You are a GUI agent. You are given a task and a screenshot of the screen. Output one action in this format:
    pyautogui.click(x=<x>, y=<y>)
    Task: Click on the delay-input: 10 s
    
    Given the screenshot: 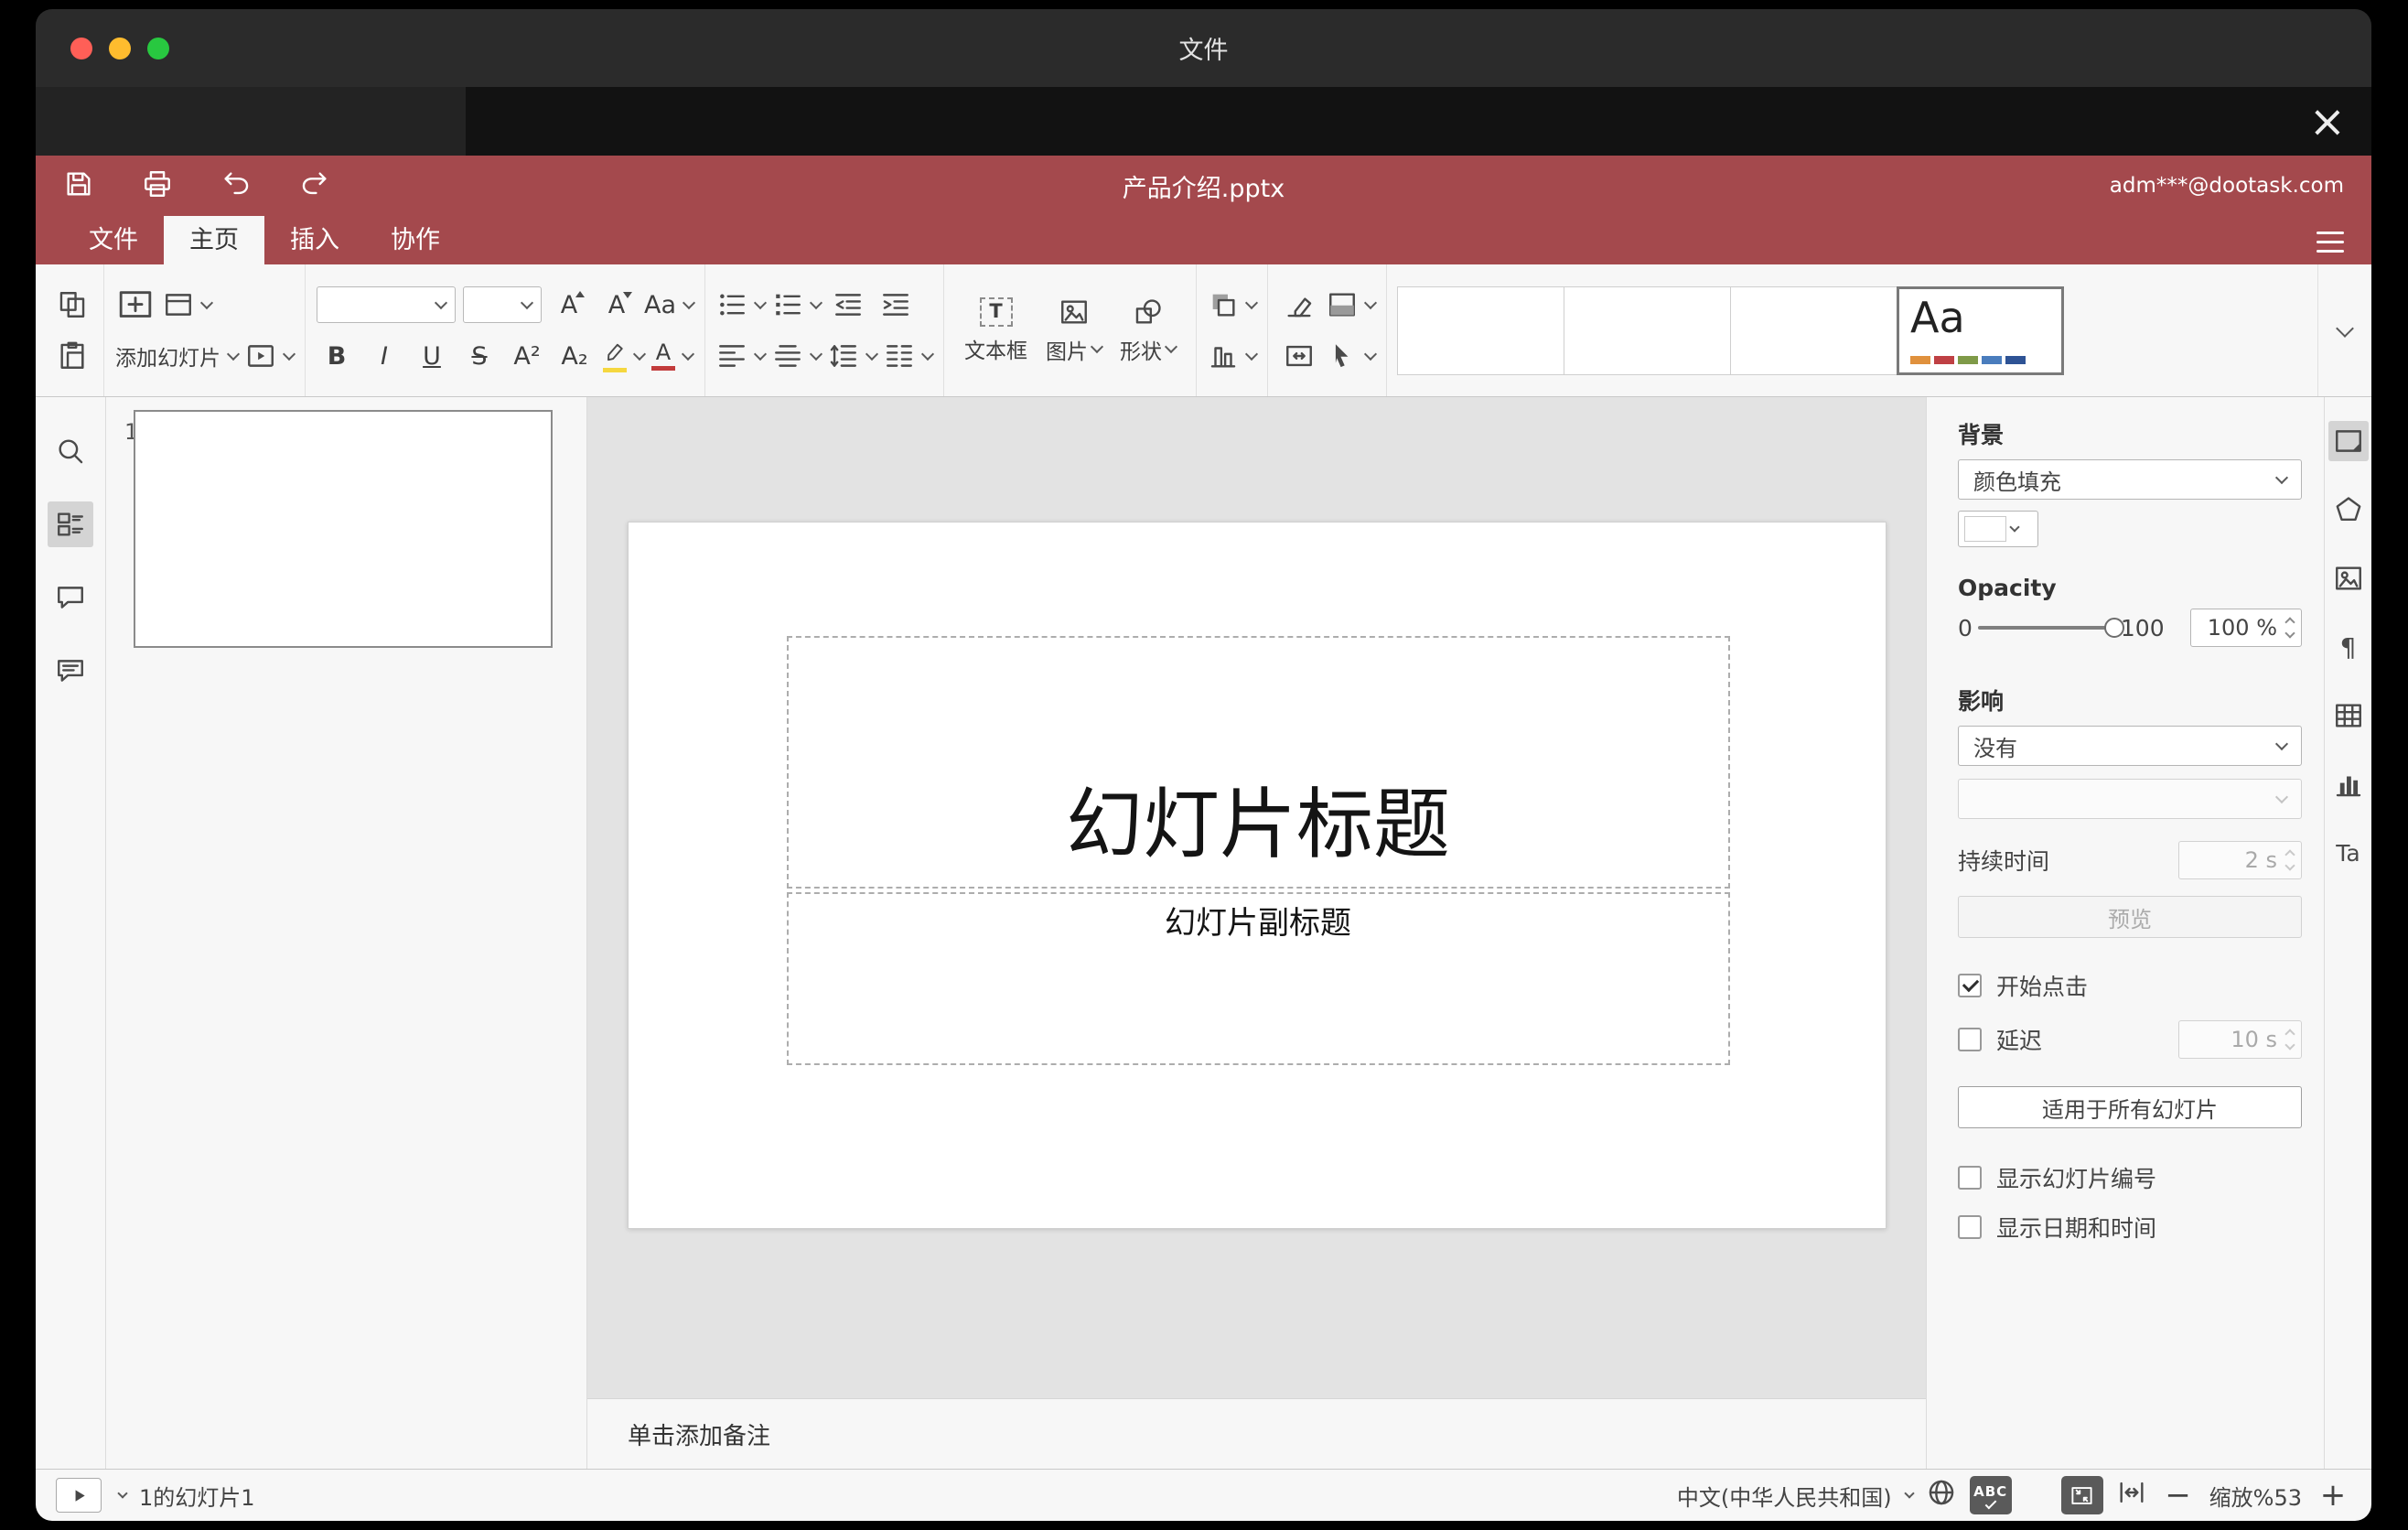 What is the action you would take?
    pyautogui.click(x=2240, y=1039)
    